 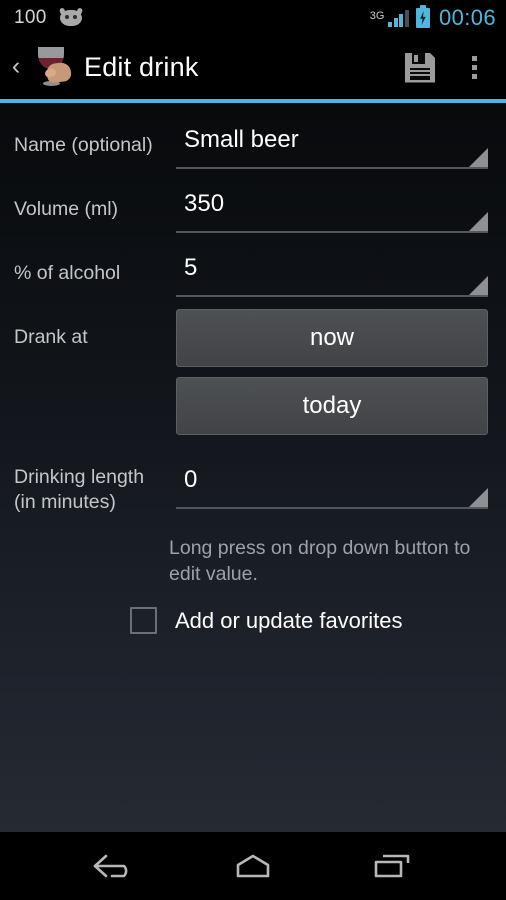 I want to click on form-row-drank-at: Drank at now today, so click(x=251, y=377).